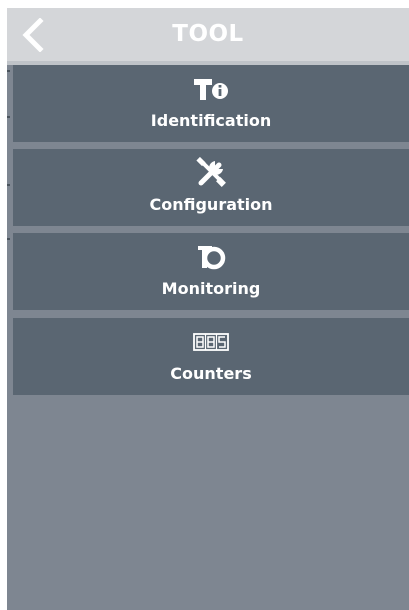 This screenshot has width=409, height=610. I want to click on page-title: TOOL, so click(208, 34).